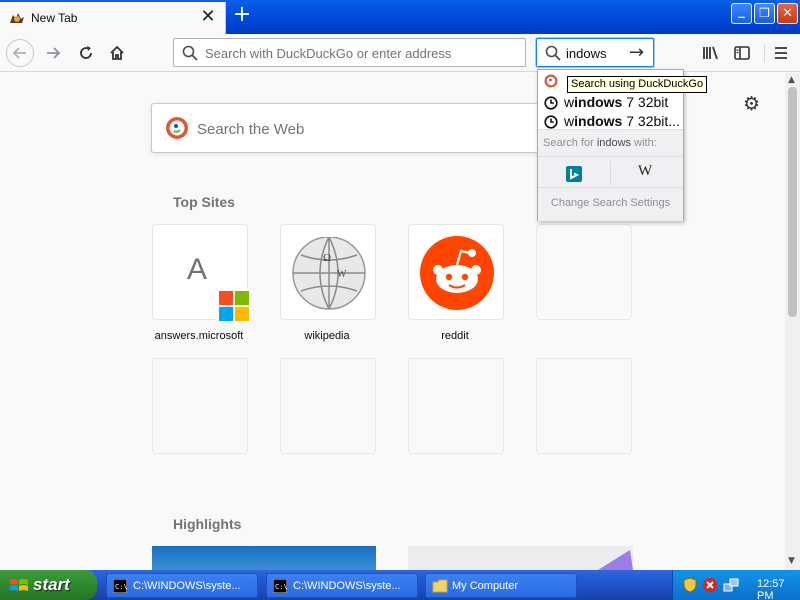  I want to click on firefox-favicon-icon, so click(17, 18).